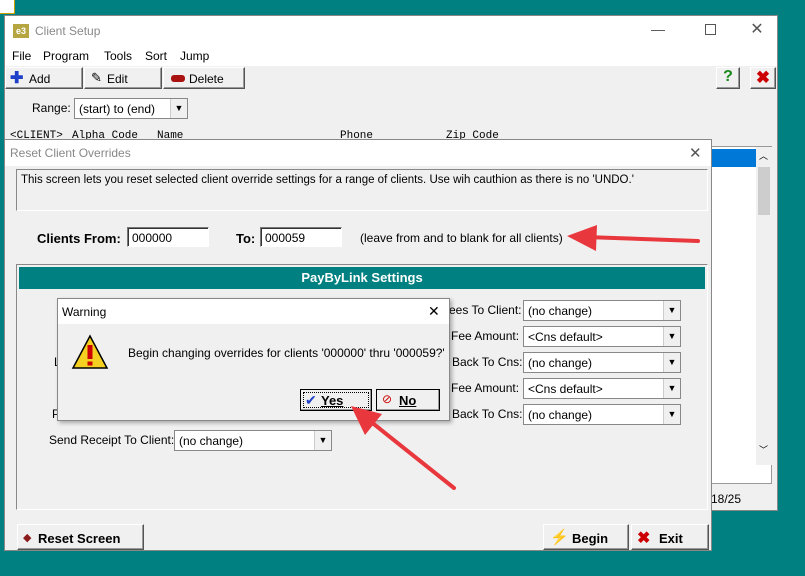 This screenshot has width=805, height=576. I want to click on arrow-to-yes, so click(403, 448).